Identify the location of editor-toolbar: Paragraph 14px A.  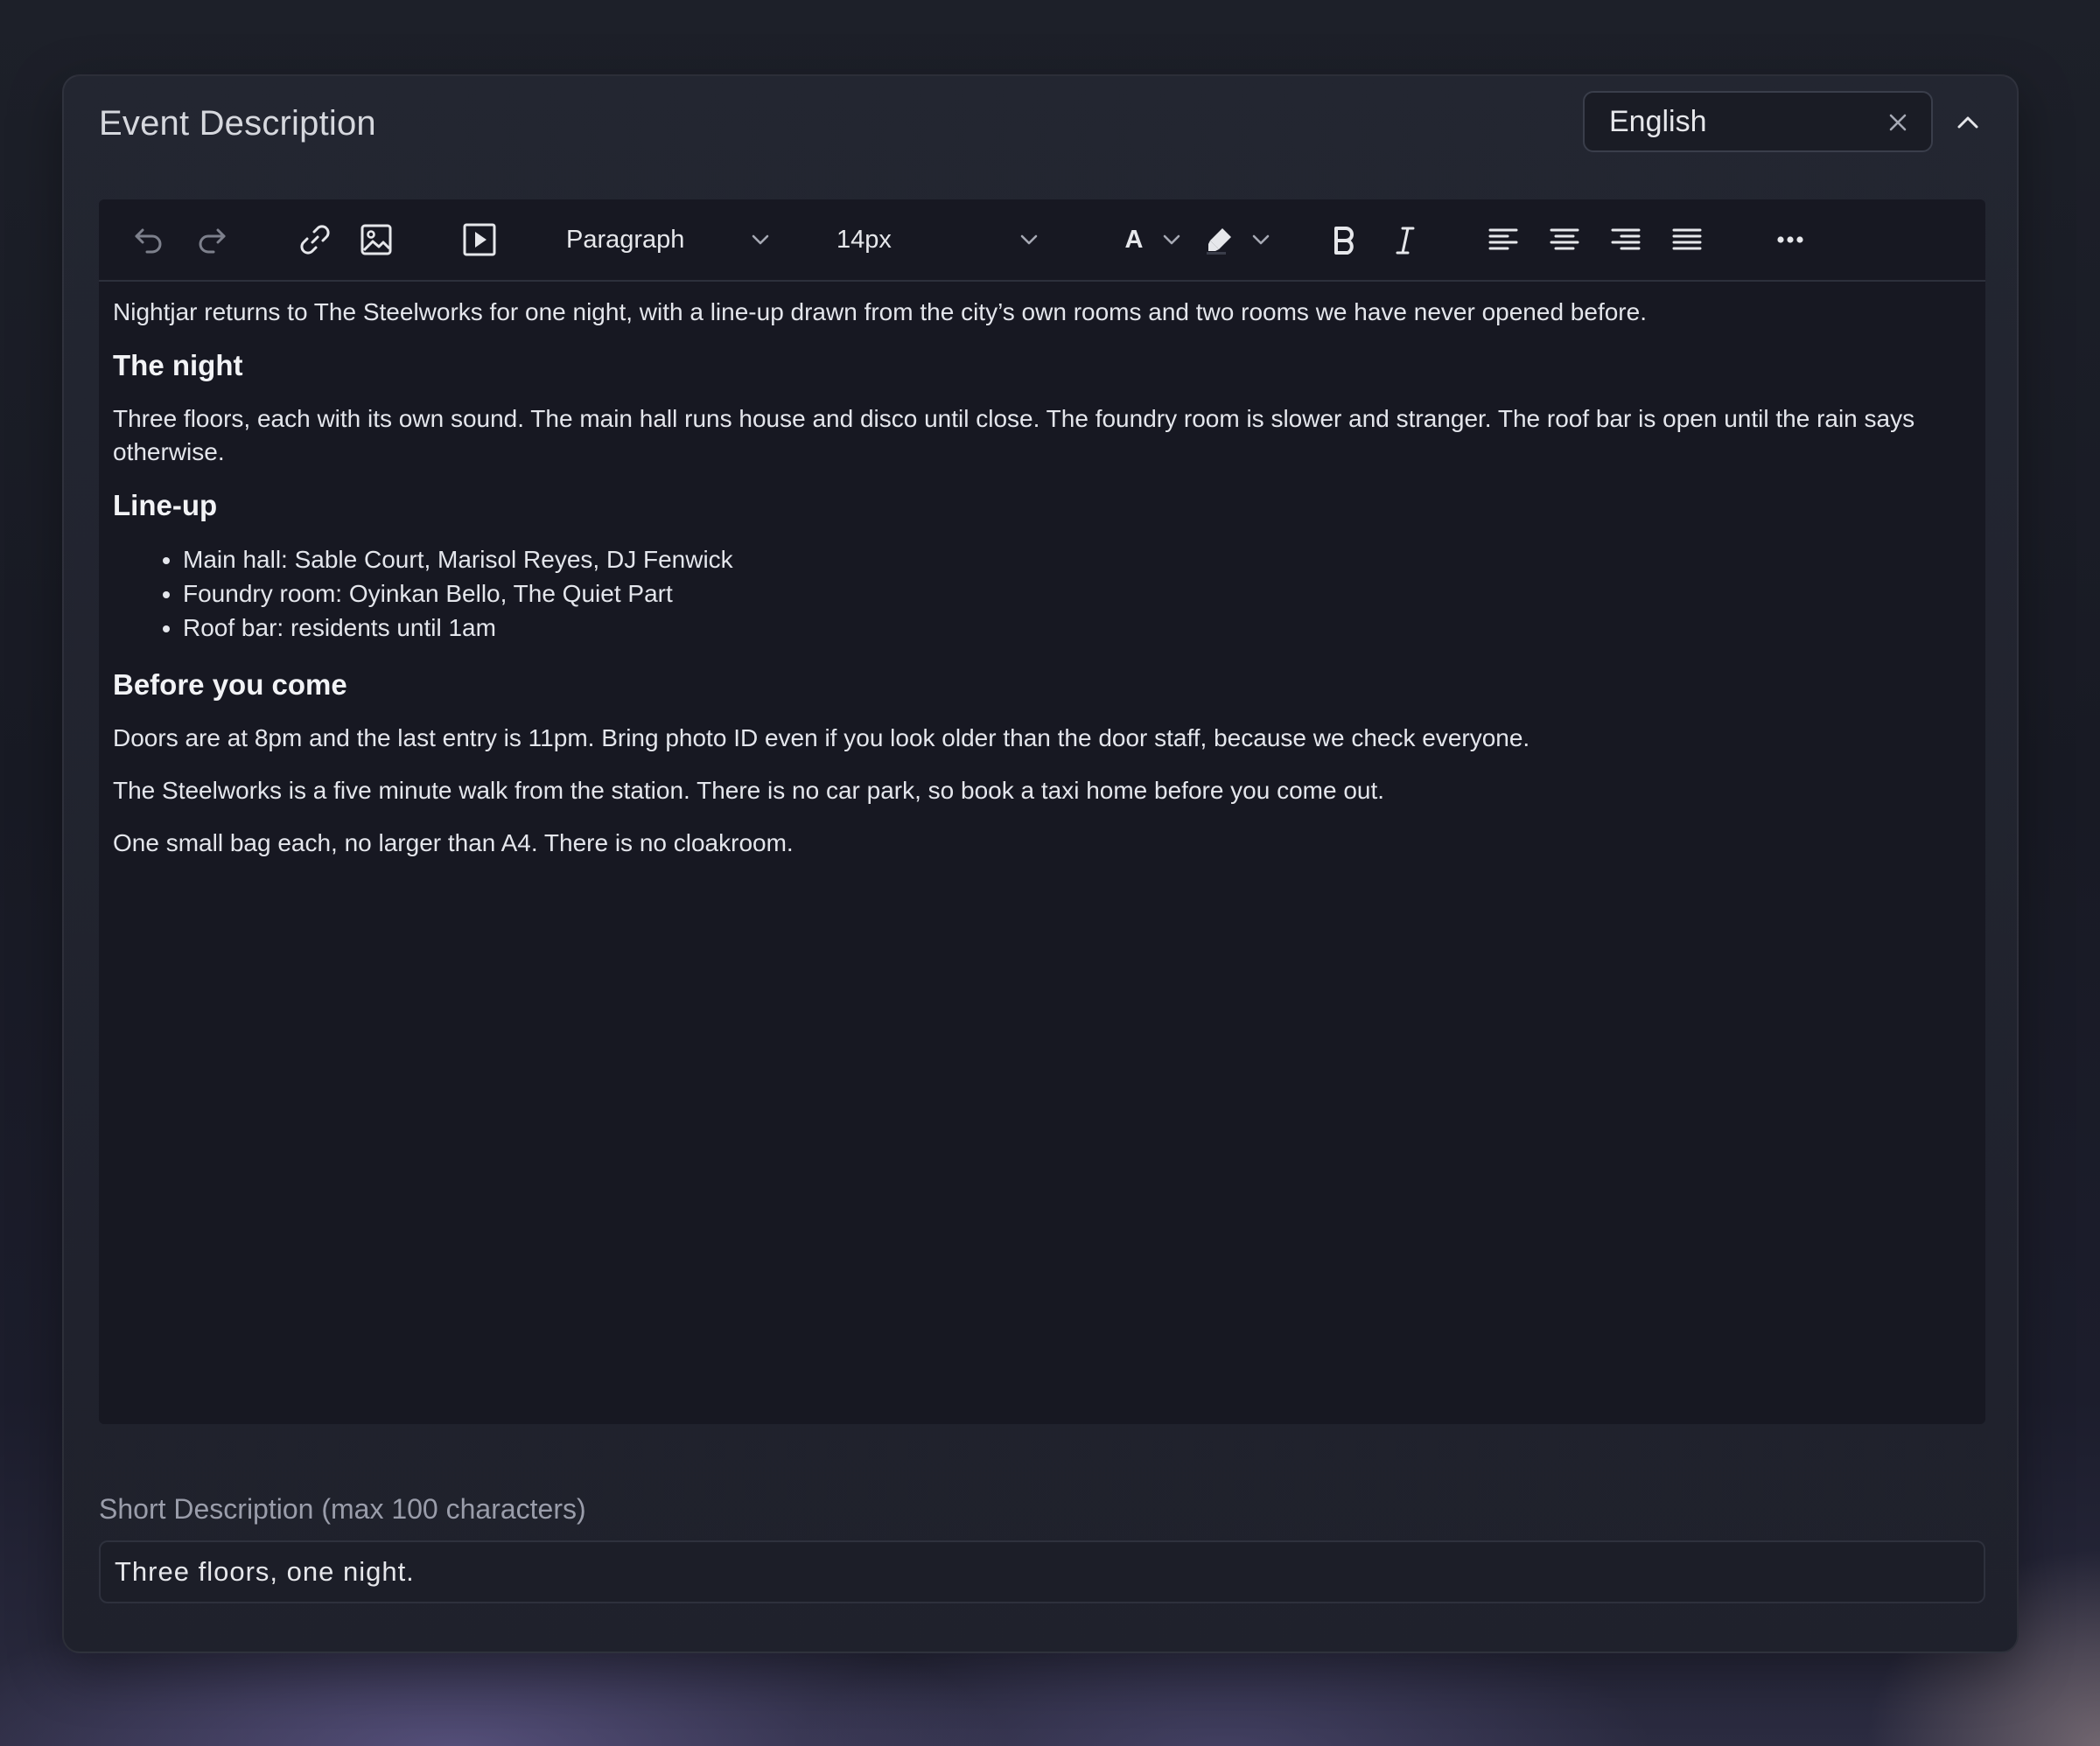
(1042, 240).